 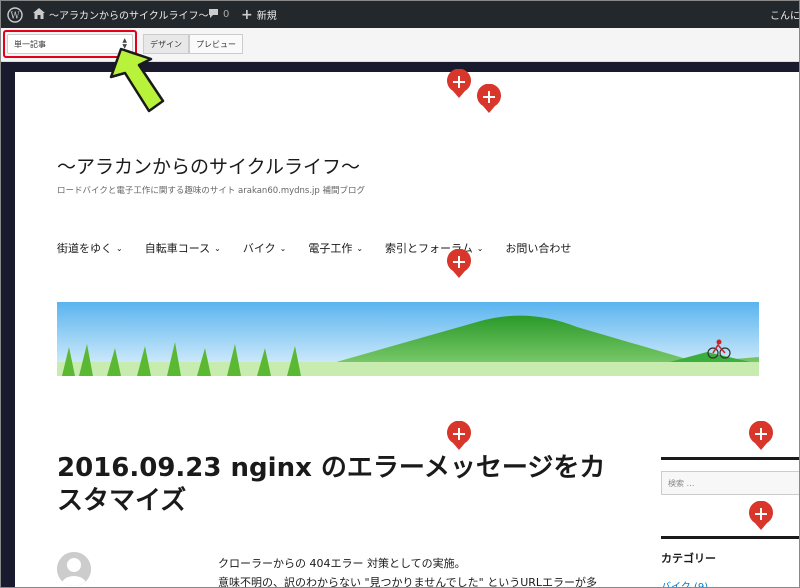 I want to click on nav-label: バイク, so click(x=259, y=248).